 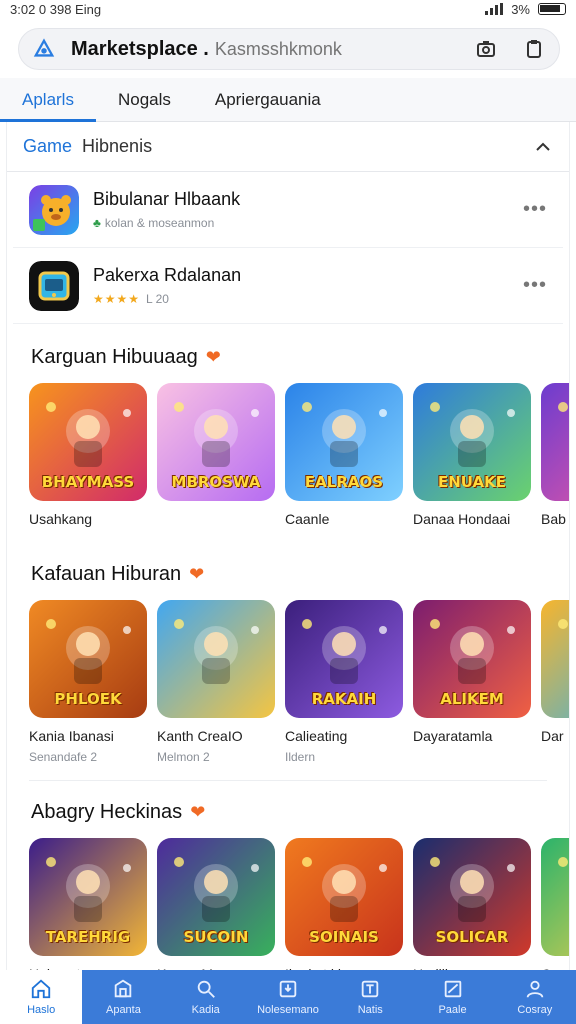 I want to click on game-card: MBROSWA, so click(x=216, y=458).